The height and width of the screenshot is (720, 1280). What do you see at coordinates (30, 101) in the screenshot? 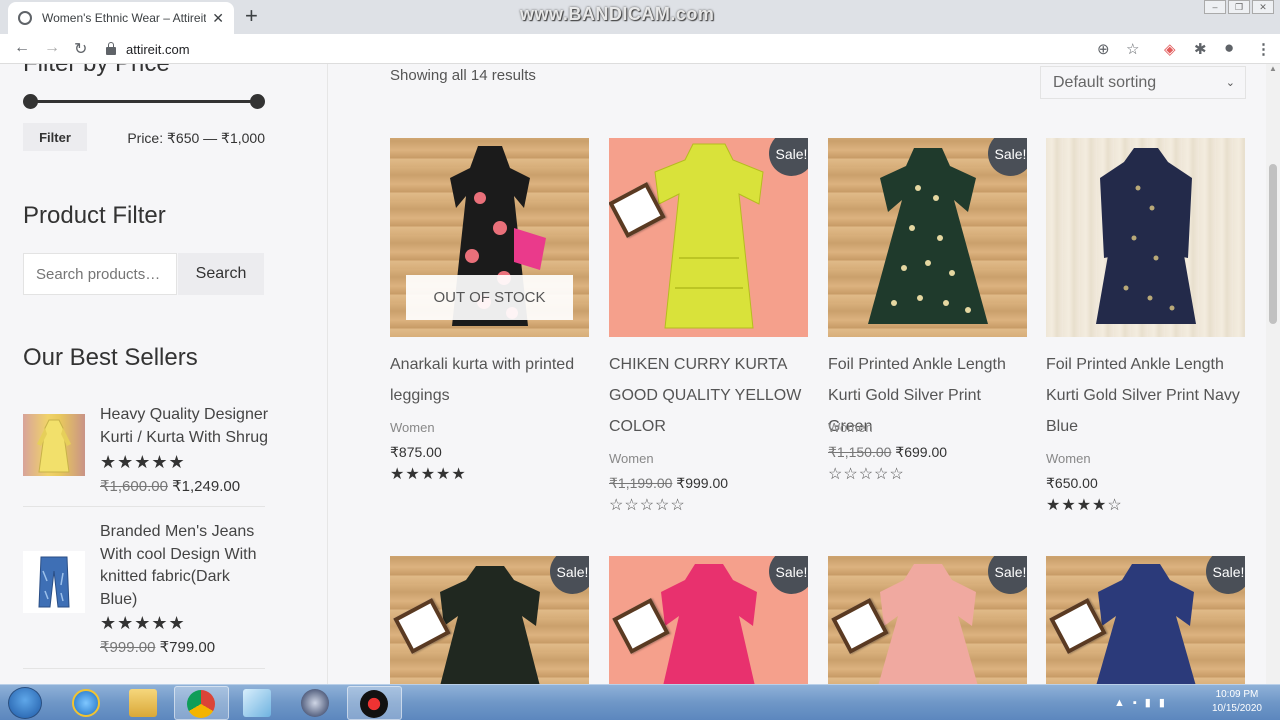
I see `price-slider-min-handle` at bounding box center [30, 101].